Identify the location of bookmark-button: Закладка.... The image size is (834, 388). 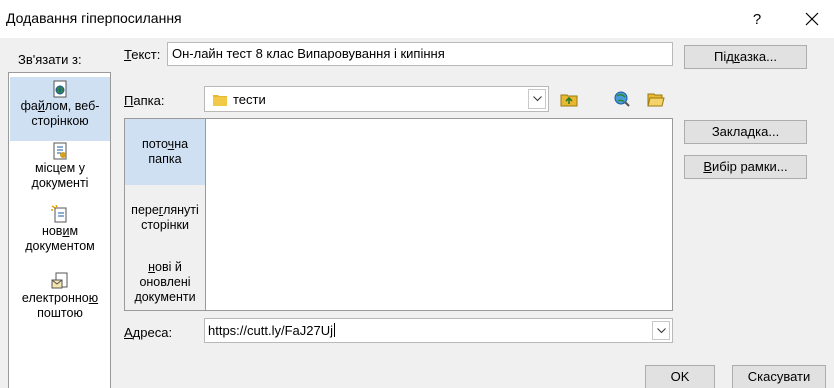
(745, 132).